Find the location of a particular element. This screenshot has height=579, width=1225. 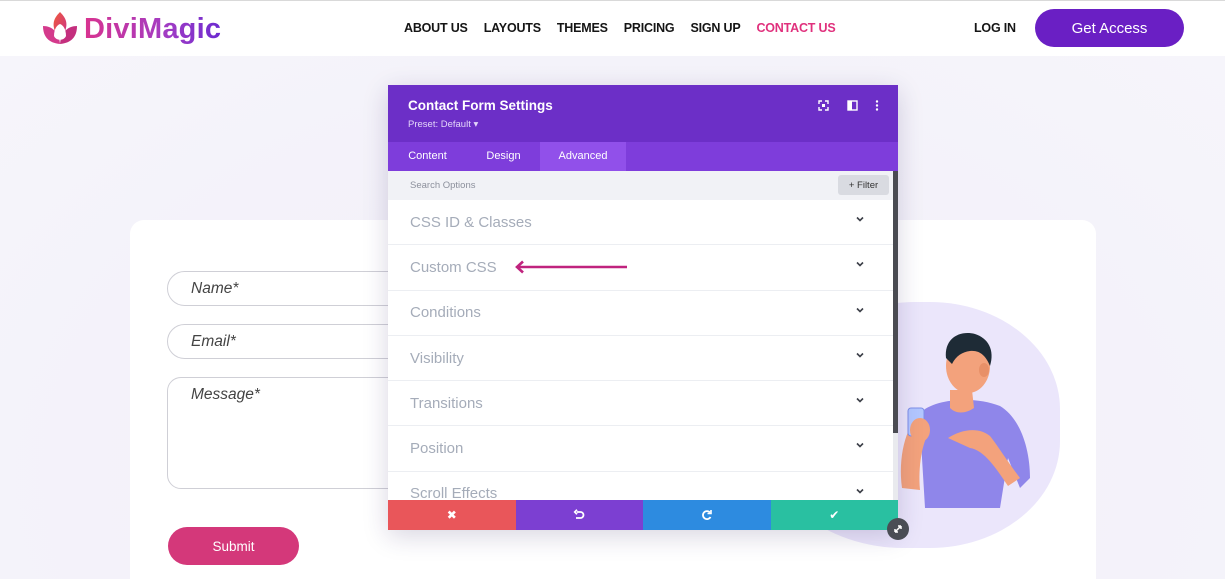

email-field: Email* is located at coordinates (287, 341).